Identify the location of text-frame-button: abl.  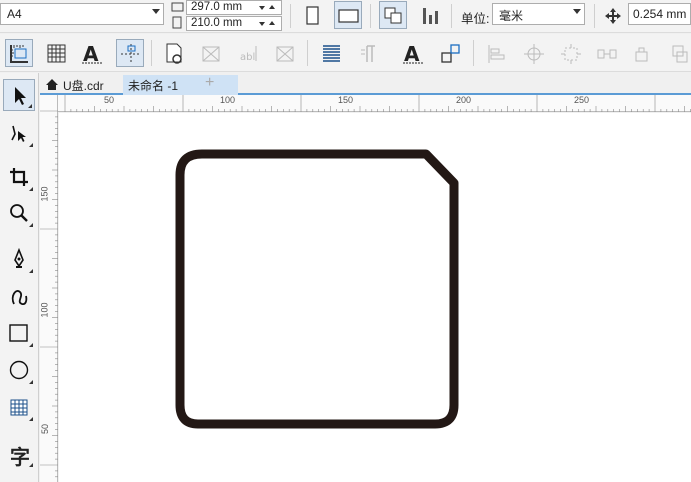
(248, 53).